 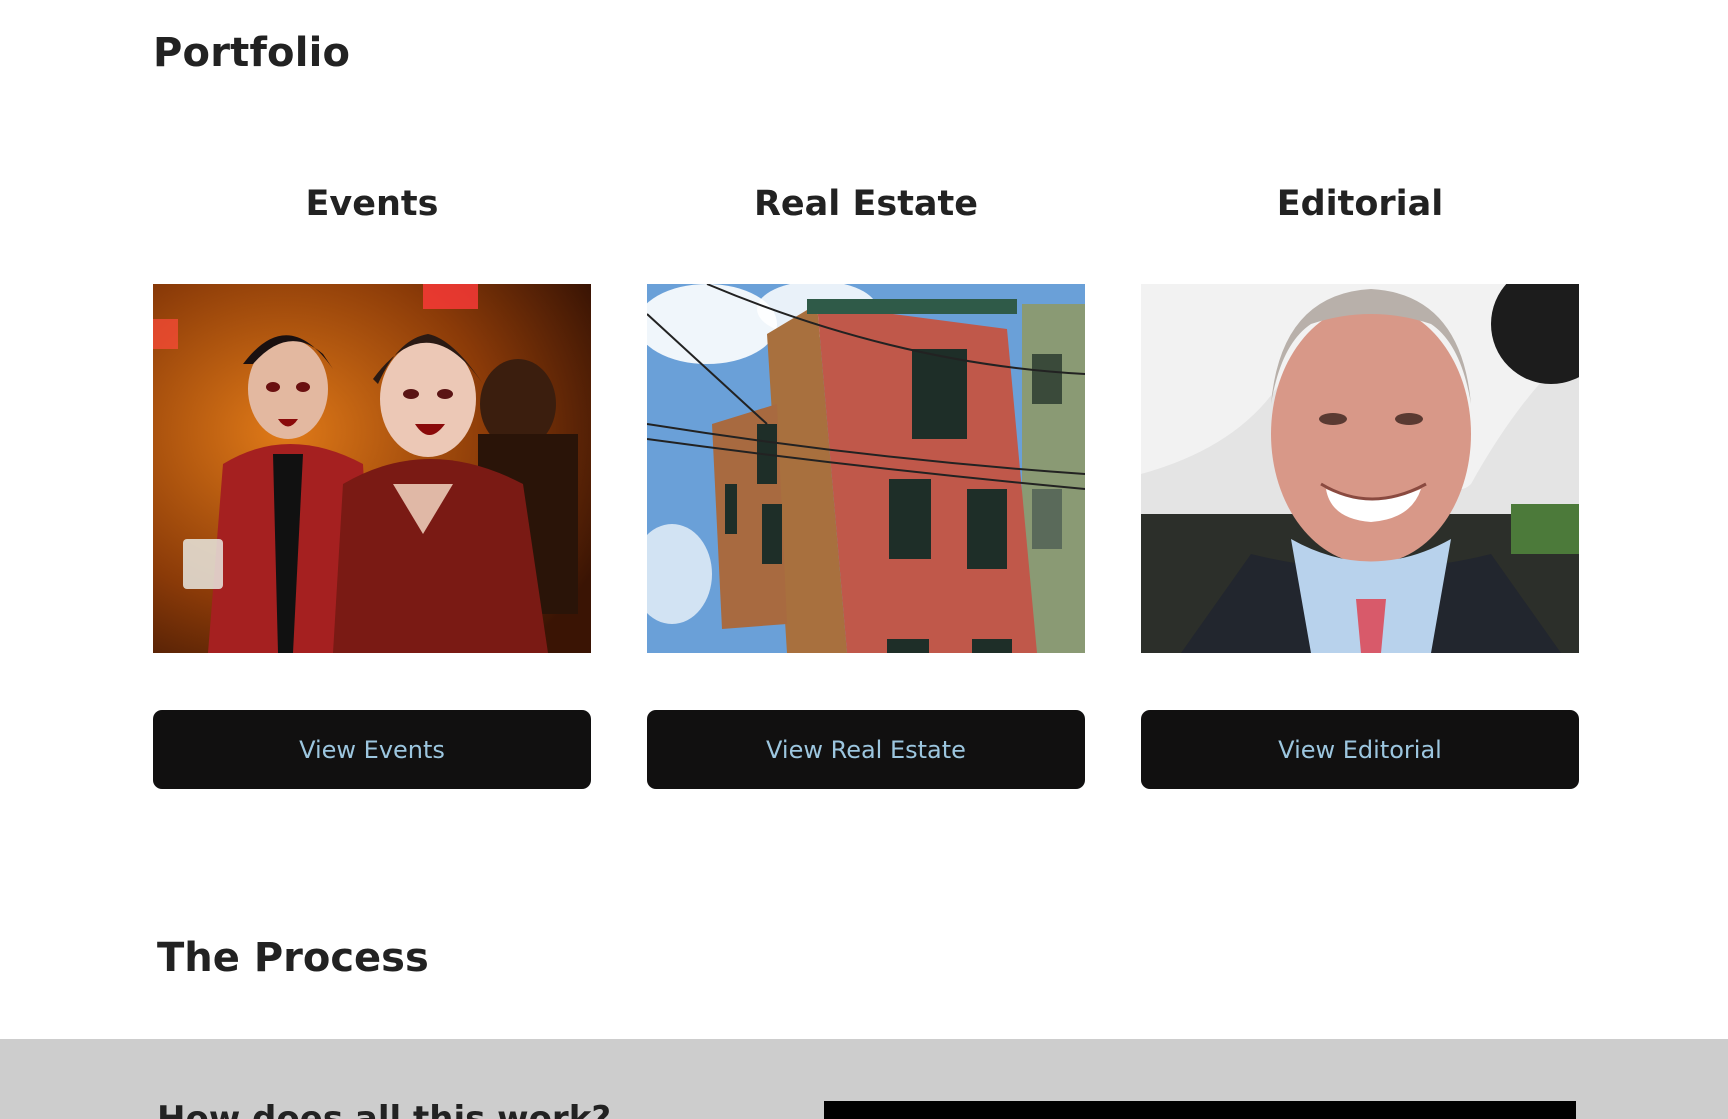 I want to click on portfolio-title: Portfolio, so click(x=252, y=53).